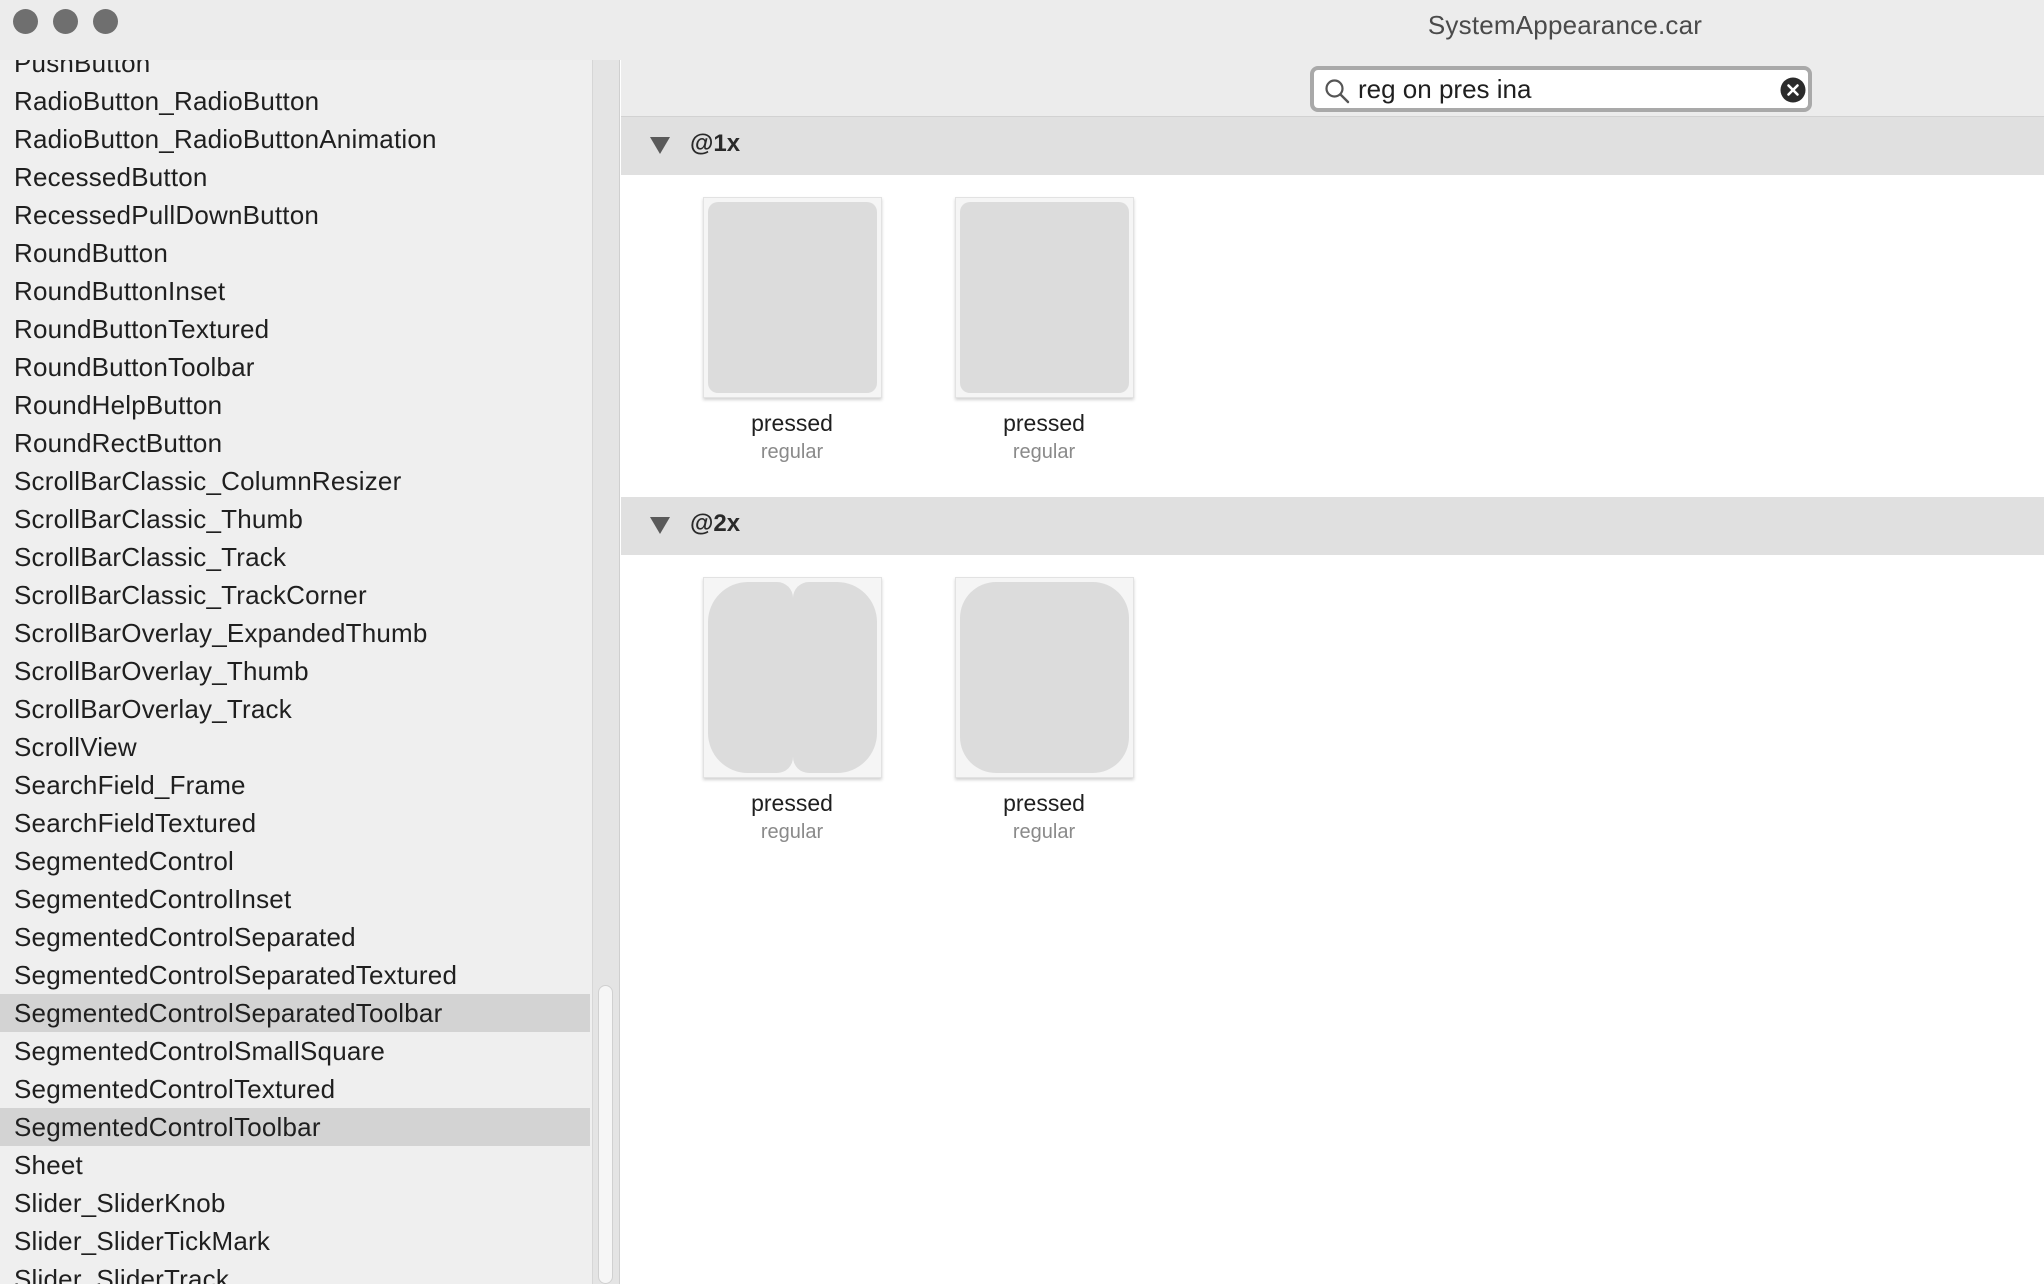 The image size is (2044, 1284). Describe the element at coordinates (295, 709) in the screenshot. I see `sidebar-item: ScrollBarOverlay_Track` at that location.